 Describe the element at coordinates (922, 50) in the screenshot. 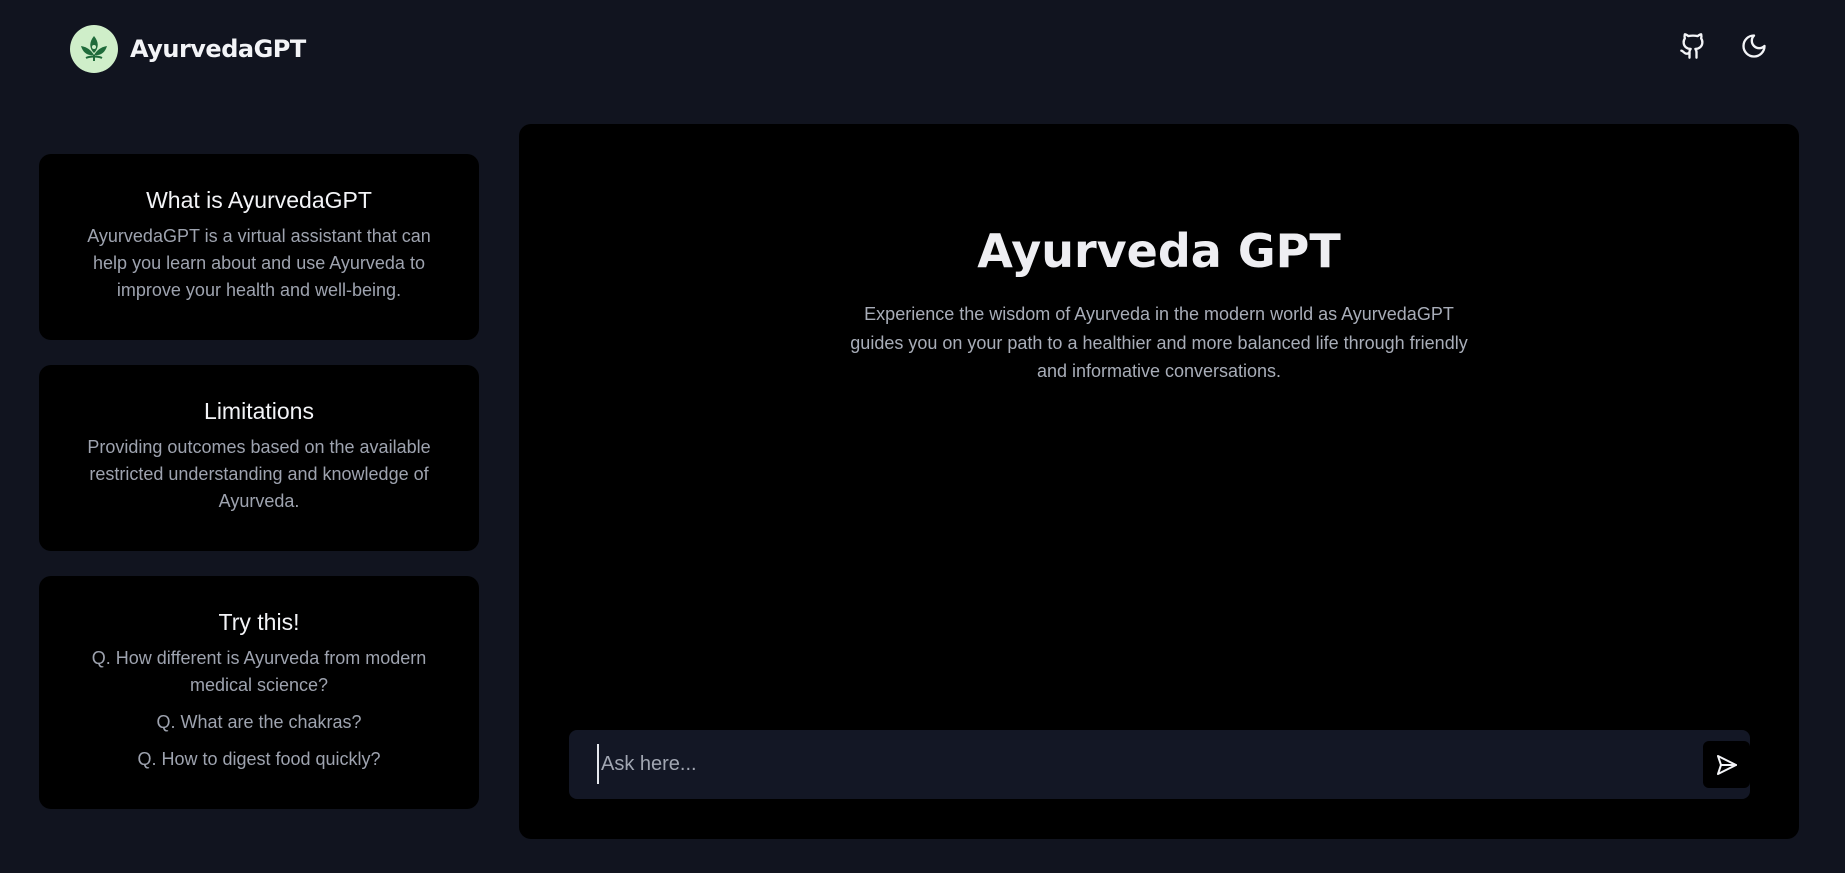

I see `top-header: AyurvedaGPT` at that location.